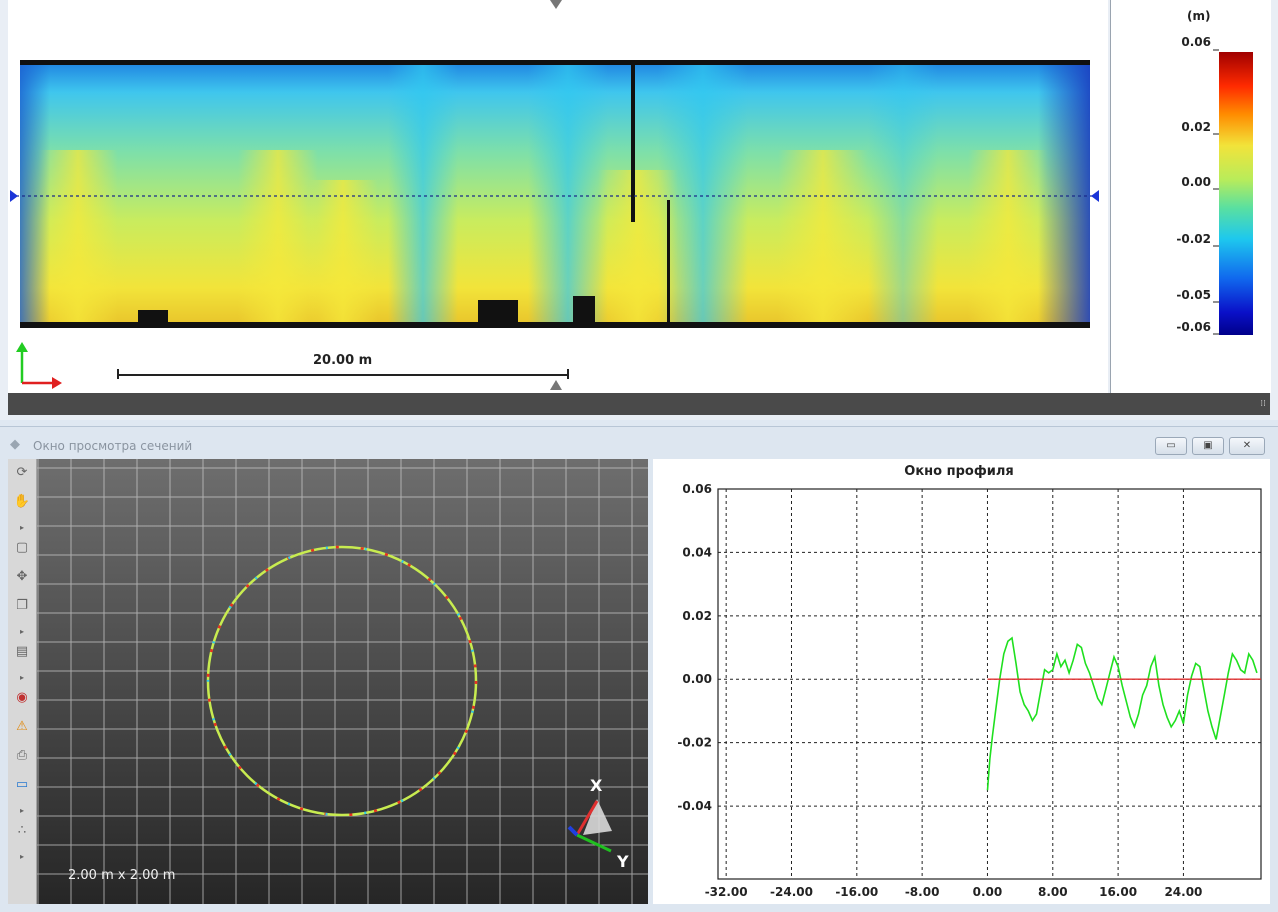 This screenshot has width=1278, height=912. I want to click on image-icon: ▭, so click(22, 784).